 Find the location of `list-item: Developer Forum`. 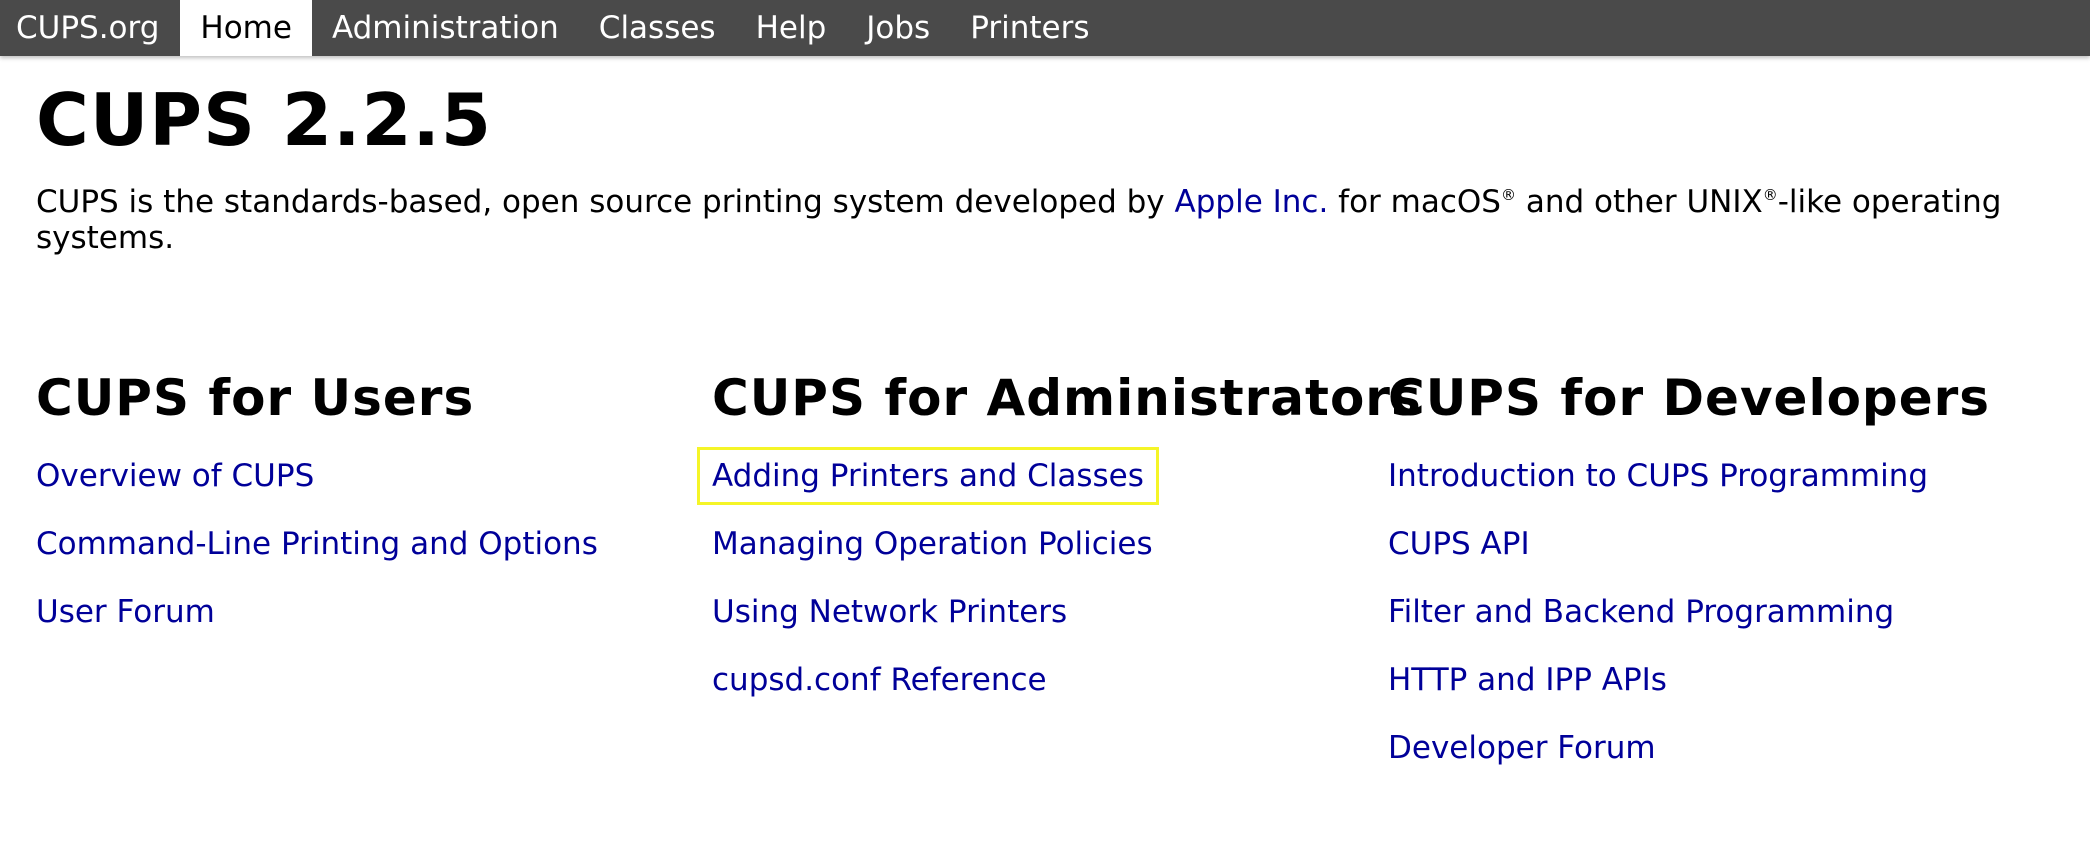

list-item: Developer Forum is located at coordinates (1658, 762).